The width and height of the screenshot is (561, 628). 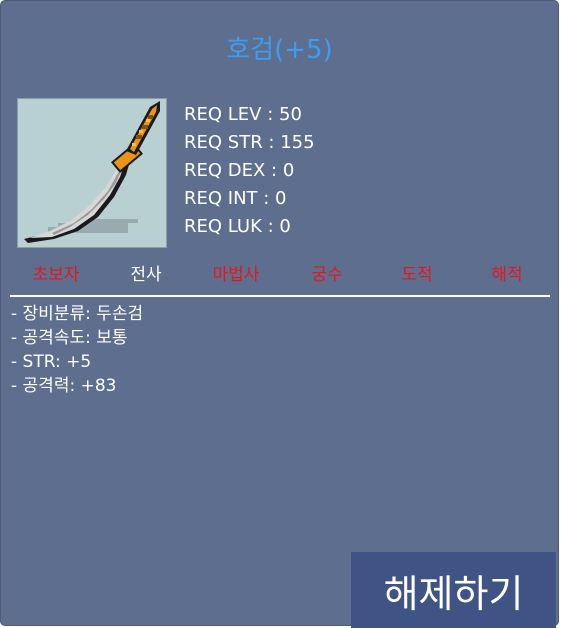 I want to click on req-luk: REQ LUK : 0, so click(x=237, y=226).